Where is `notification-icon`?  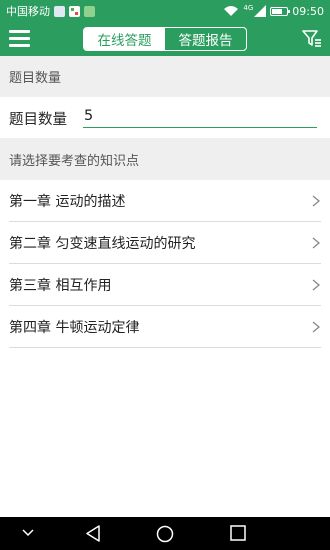 notification-icon is located at coordinates (59, 11).